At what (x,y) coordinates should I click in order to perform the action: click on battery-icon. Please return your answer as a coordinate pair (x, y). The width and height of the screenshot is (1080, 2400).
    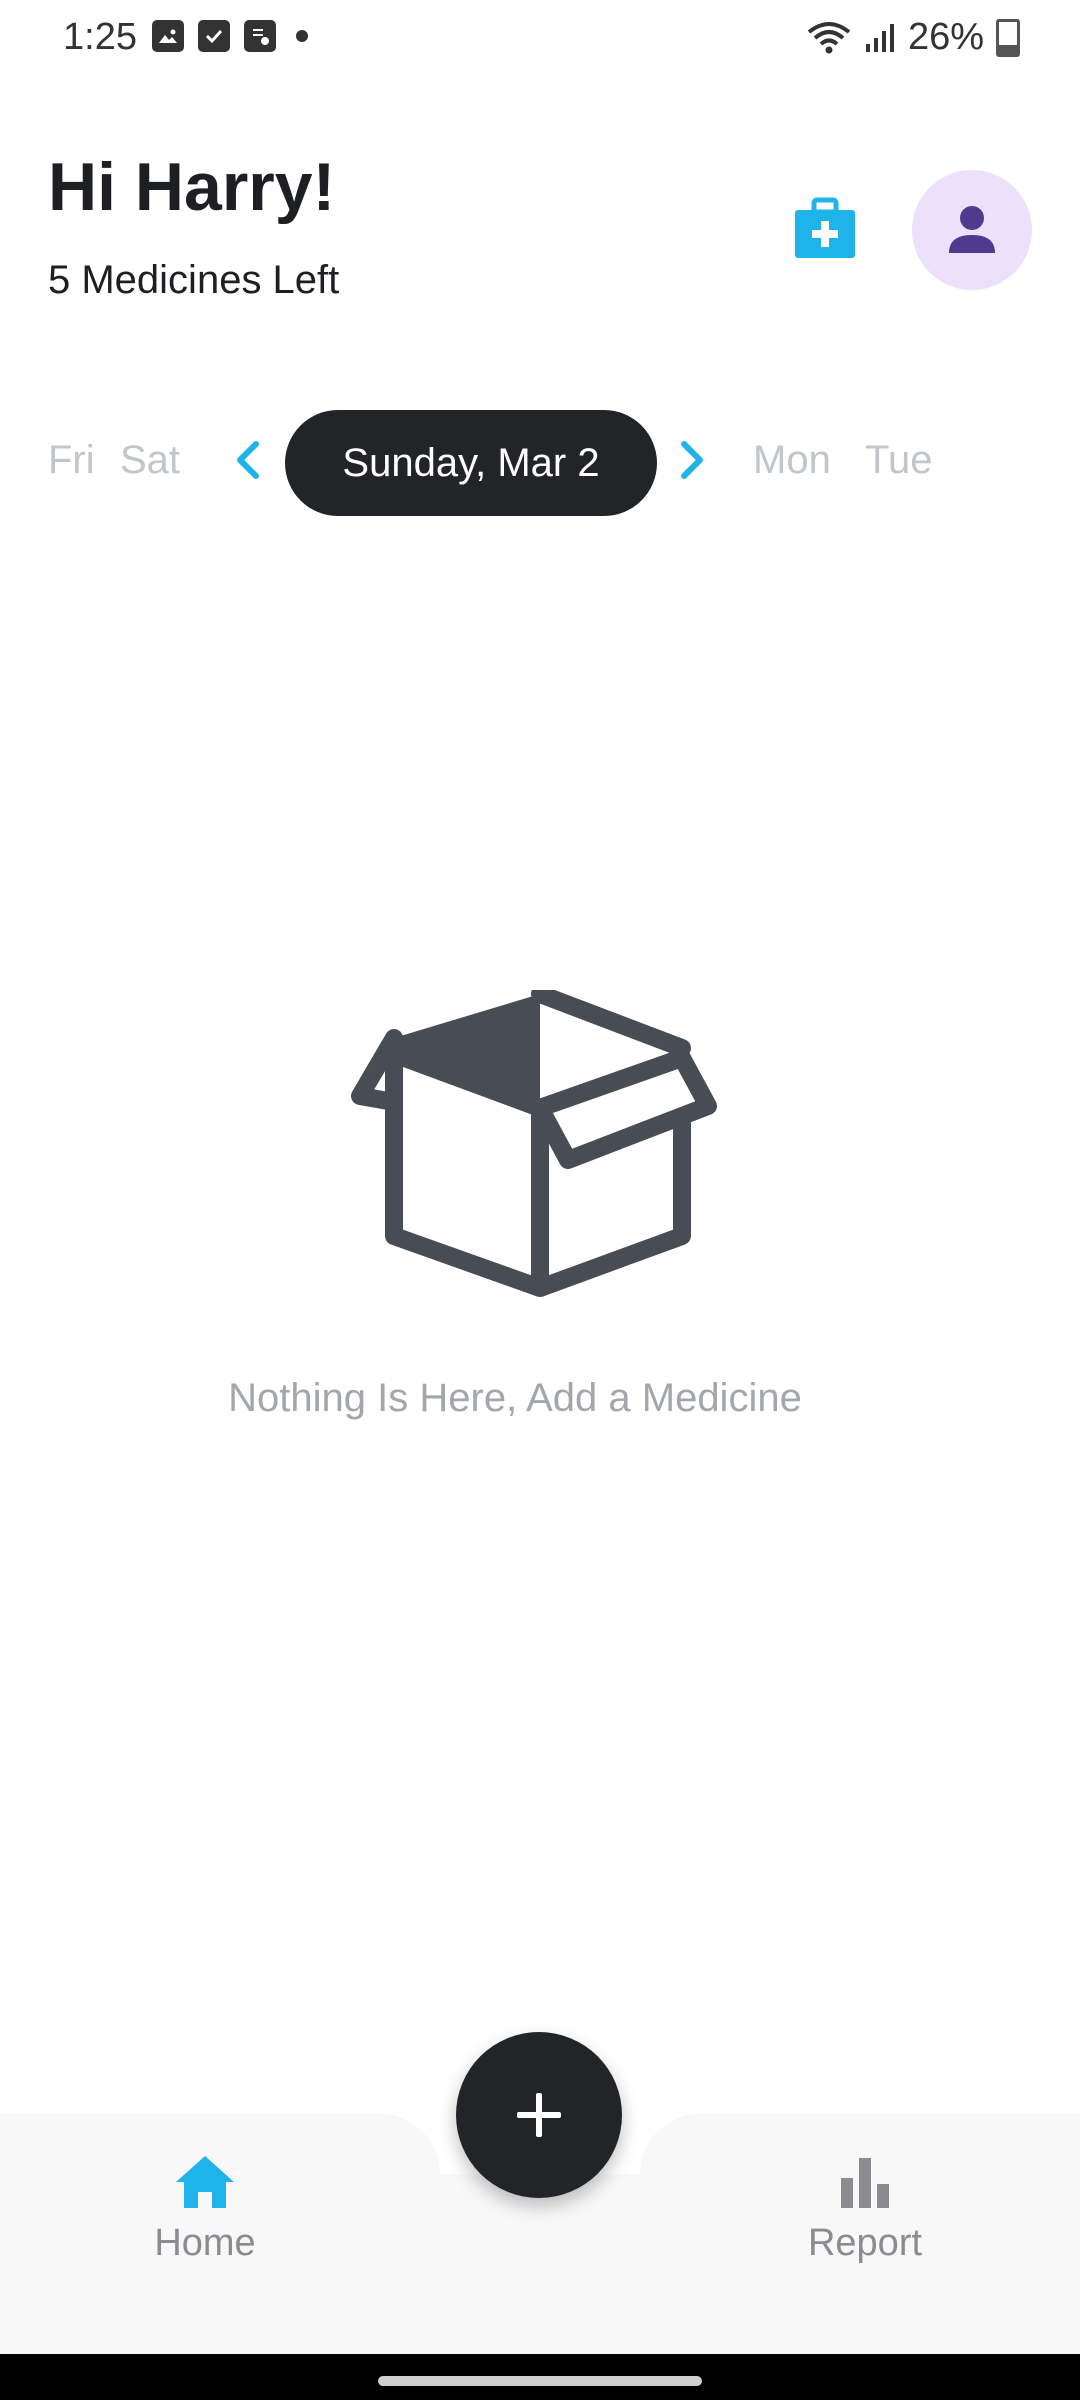
    Looking at the image, I should click on (1008, 37).